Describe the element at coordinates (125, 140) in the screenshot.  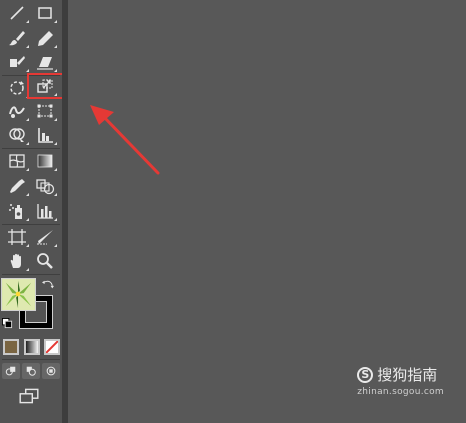
I see `annotation-arrow` at that location.